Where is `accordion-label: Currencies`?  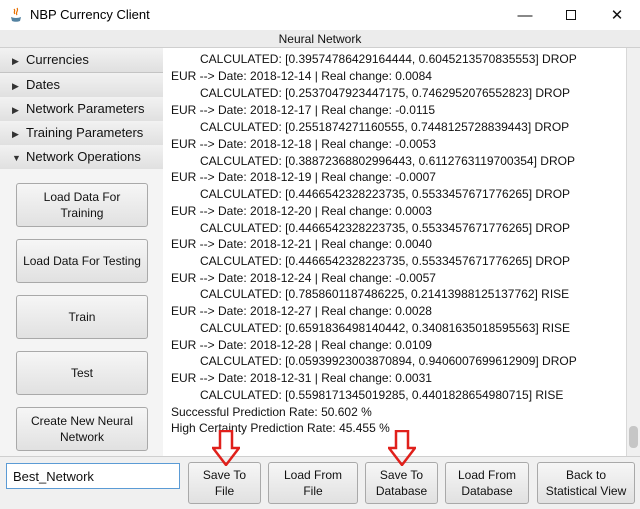 accordion-label: Currencies is located at coordinates (57, 59).